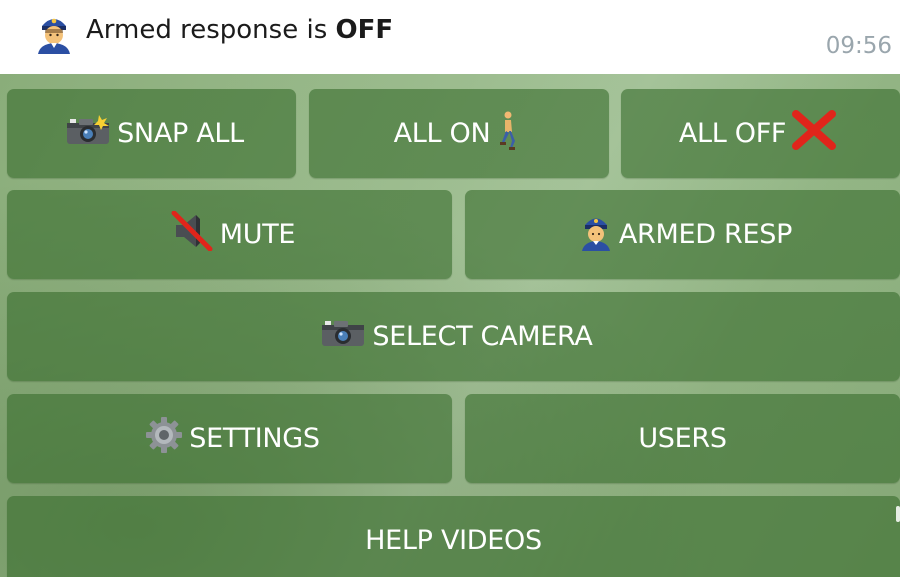 Image resolution: width=900 pixels, height=577 pixels. Describe the element at coordinates (211, 30) in the screenshot. I see `message-prefix: Armed response is` at that location.